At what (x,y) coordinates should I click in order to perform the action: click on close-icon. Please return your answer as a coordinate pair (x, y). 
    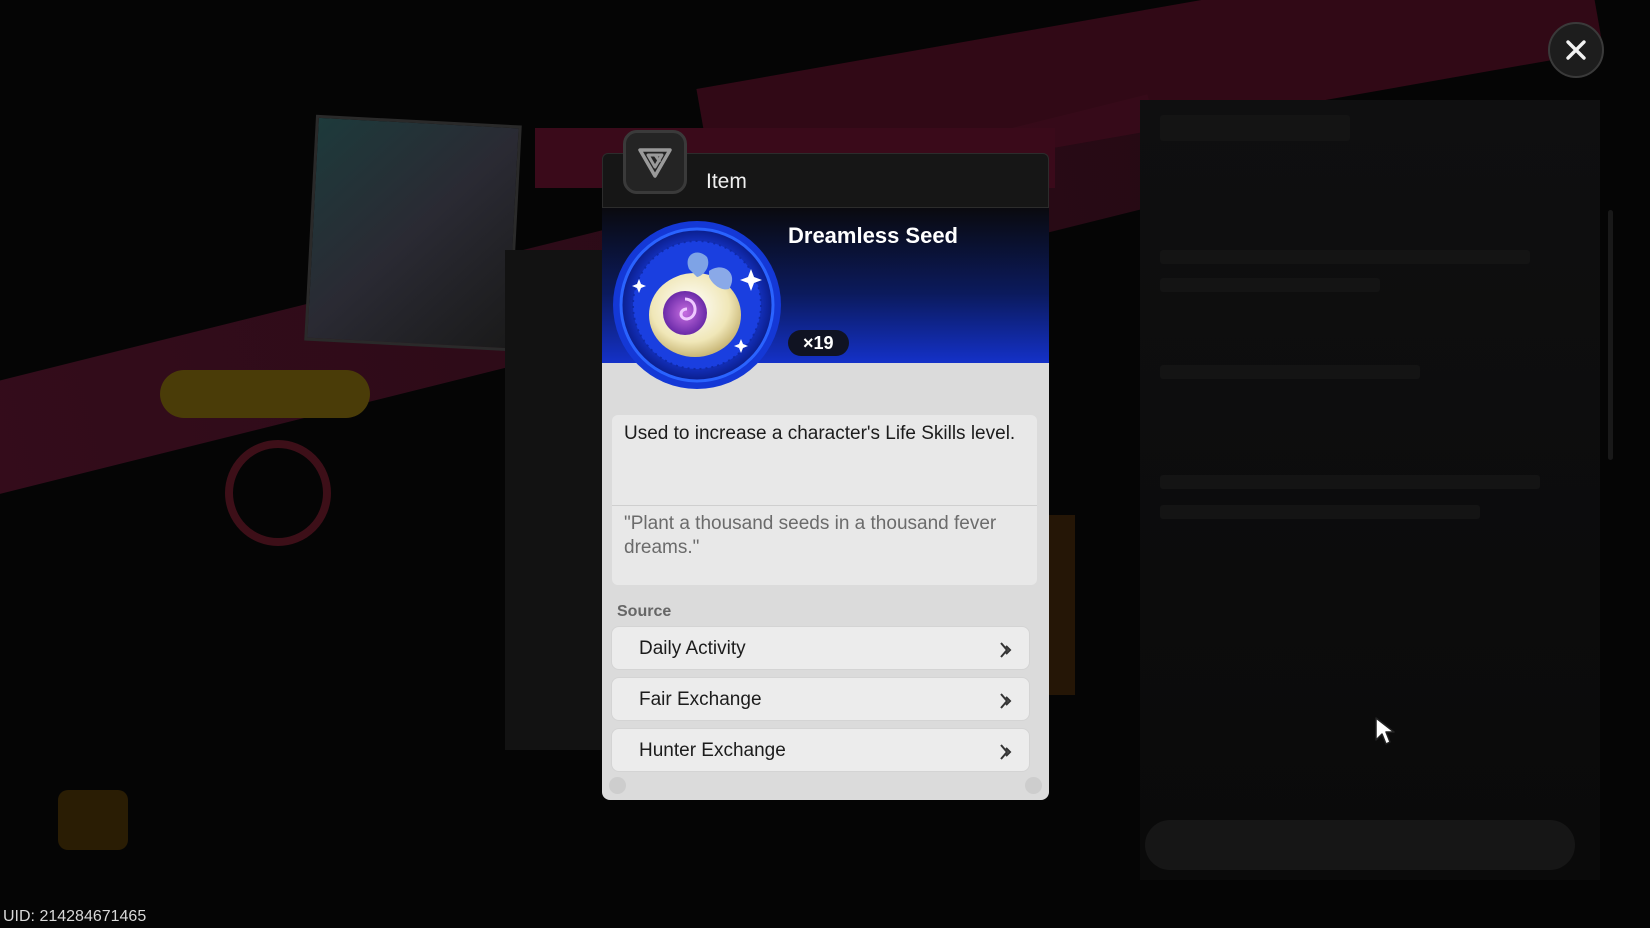
    Looking at the image, I should click on (1576, 50).